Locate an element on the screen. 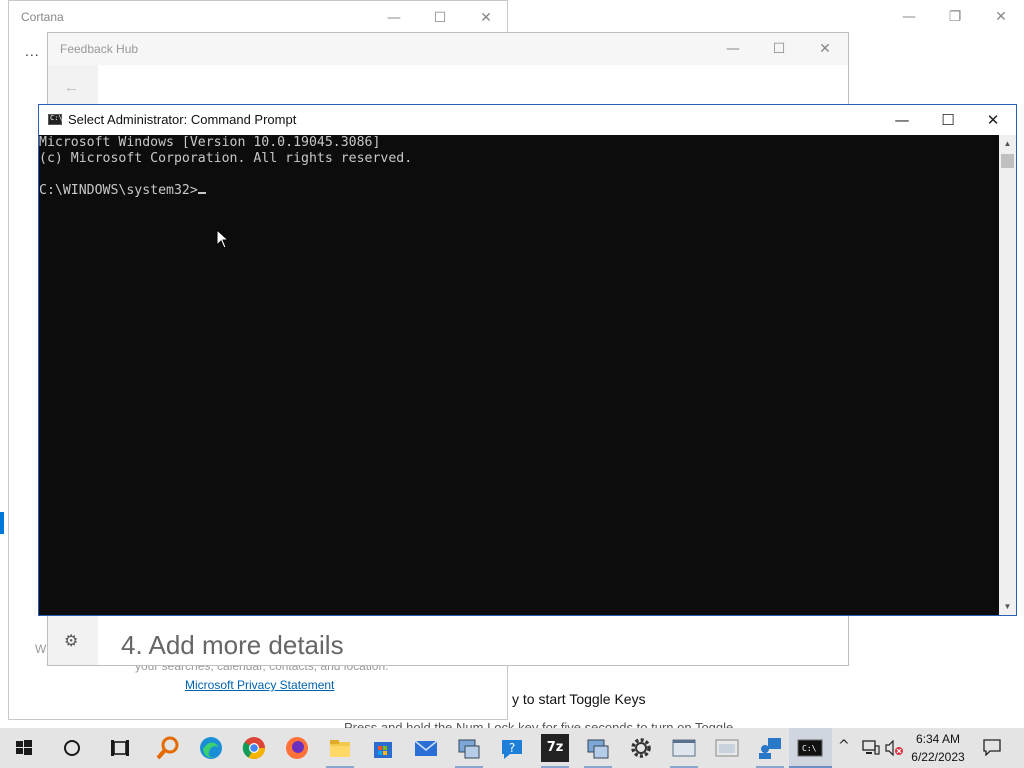  svg-text: C:\ is located at coordinates (809, 748).